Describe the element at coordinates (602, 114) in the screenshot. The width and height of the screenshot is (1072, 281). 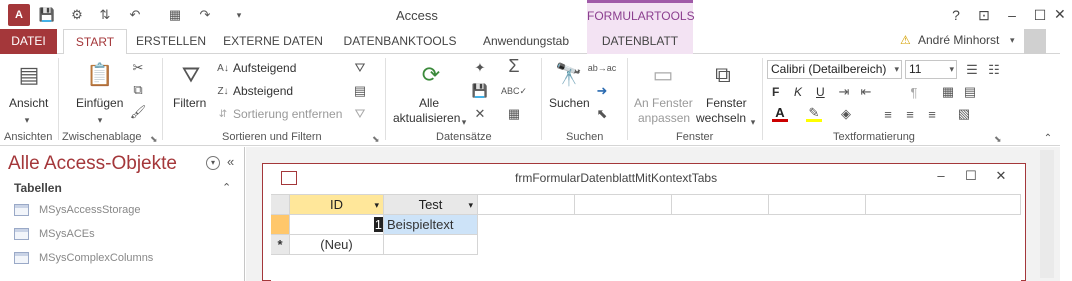
I see `select-icon: ⬉` at that location.